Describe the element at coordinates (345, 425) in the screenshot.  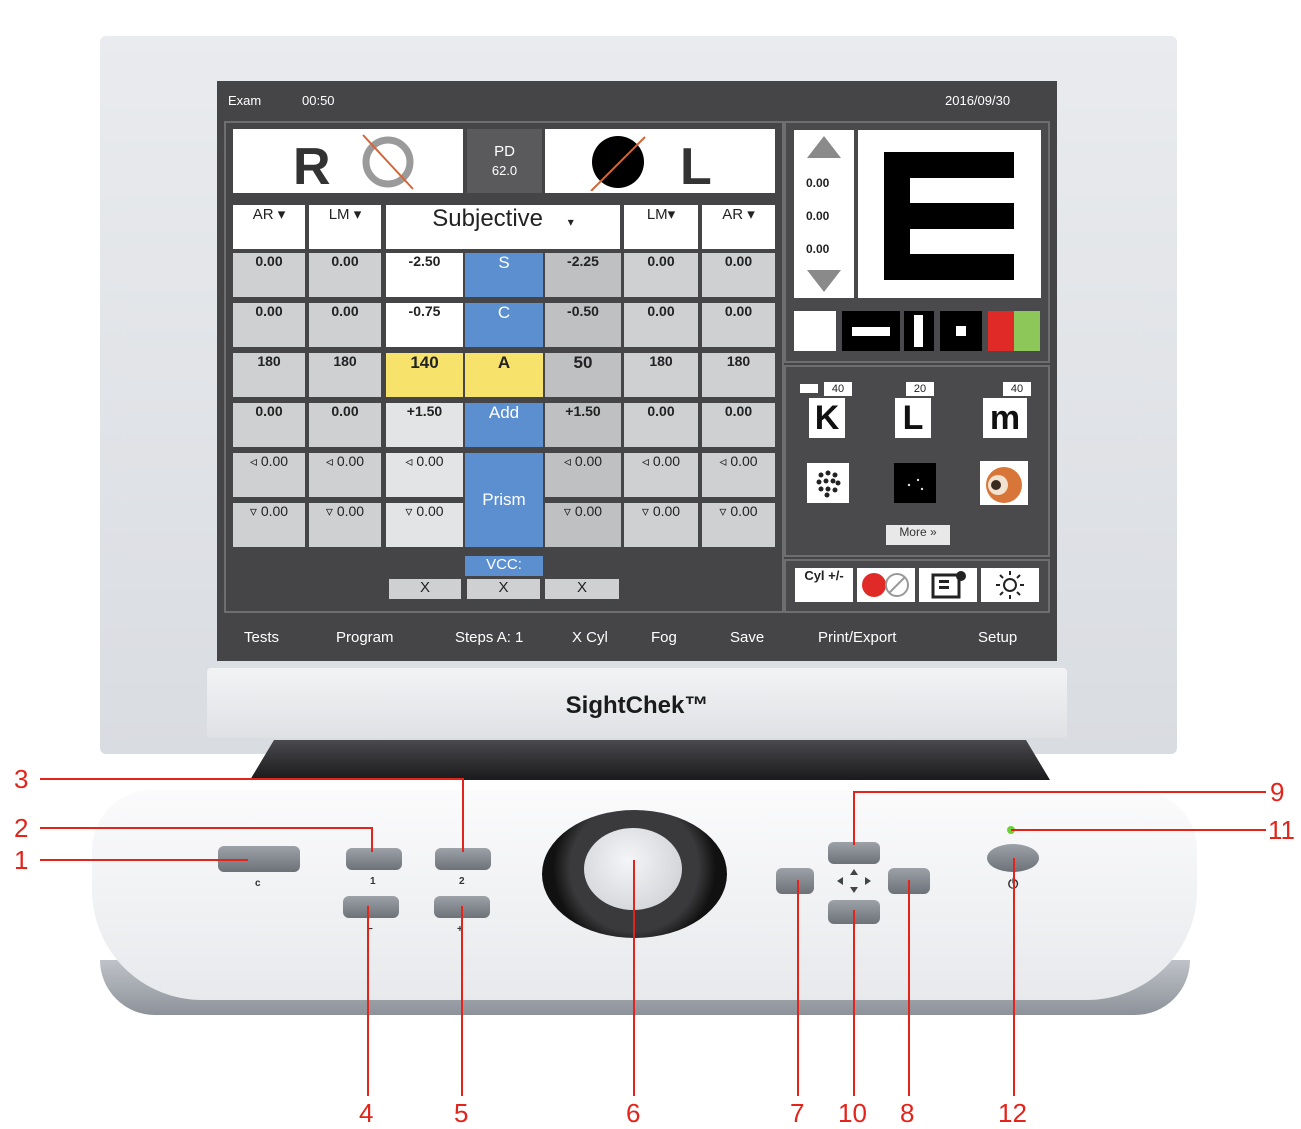
I see `add-lm-right: 0.00` at that location.